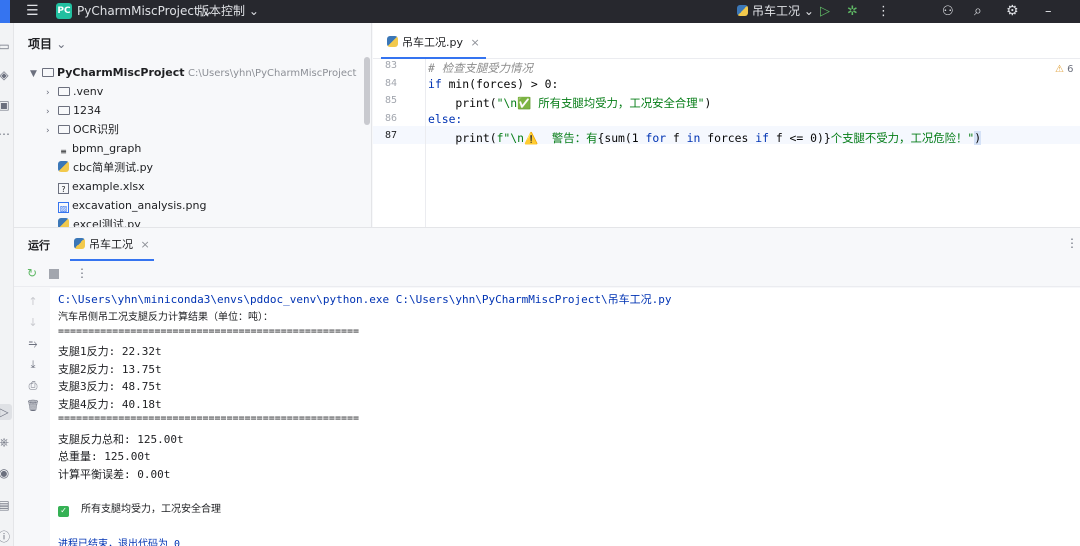 The height and width of the screenshot is (546, 1080). I want to click on project-scrollbar, so click(367, 91).